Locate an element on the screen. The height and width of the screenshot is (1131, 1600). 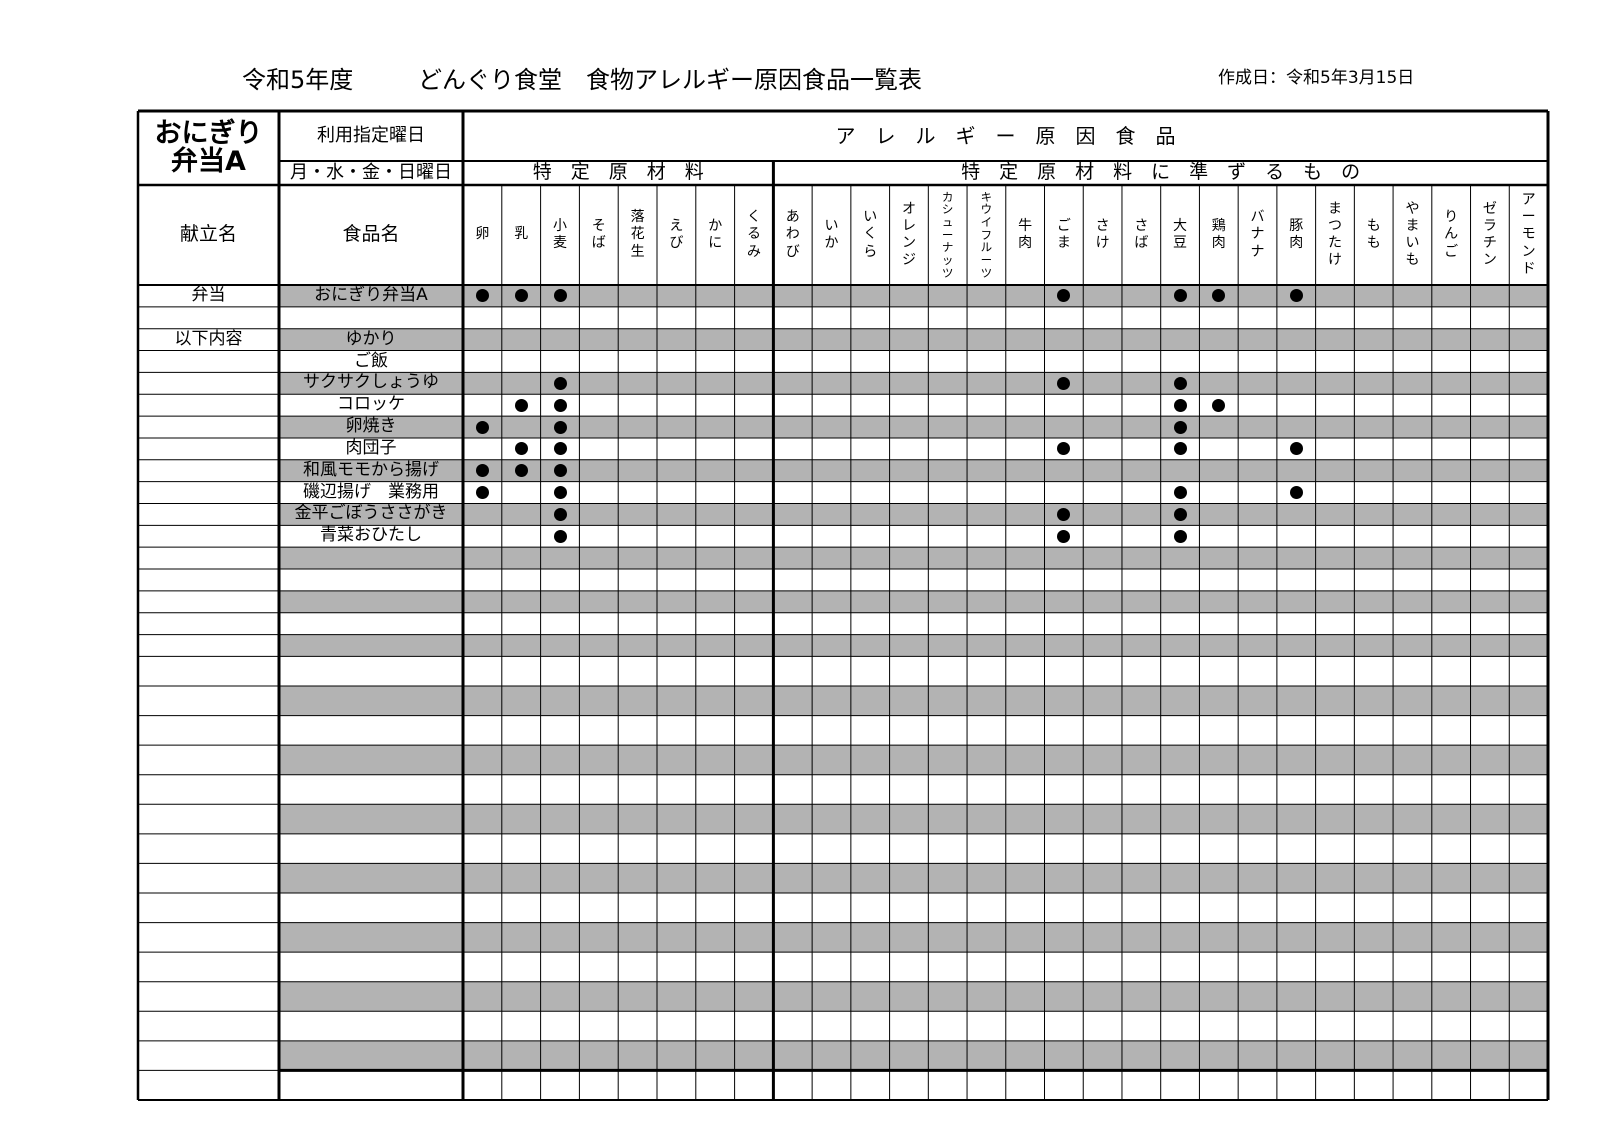
menu-title: おにぎり 弁当A is located at coordinates (208, 148).